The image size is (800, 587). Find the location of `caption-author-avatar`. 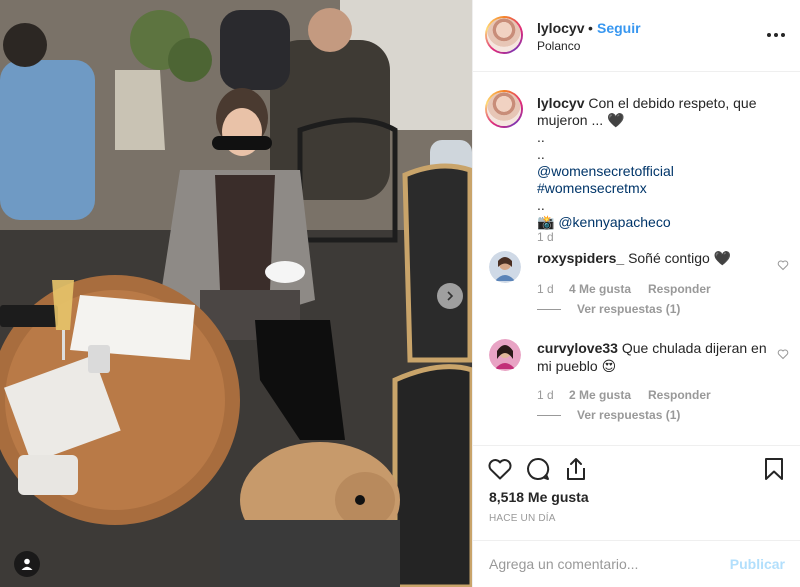

caption-author-avatar is located at coordinates (504, 109).